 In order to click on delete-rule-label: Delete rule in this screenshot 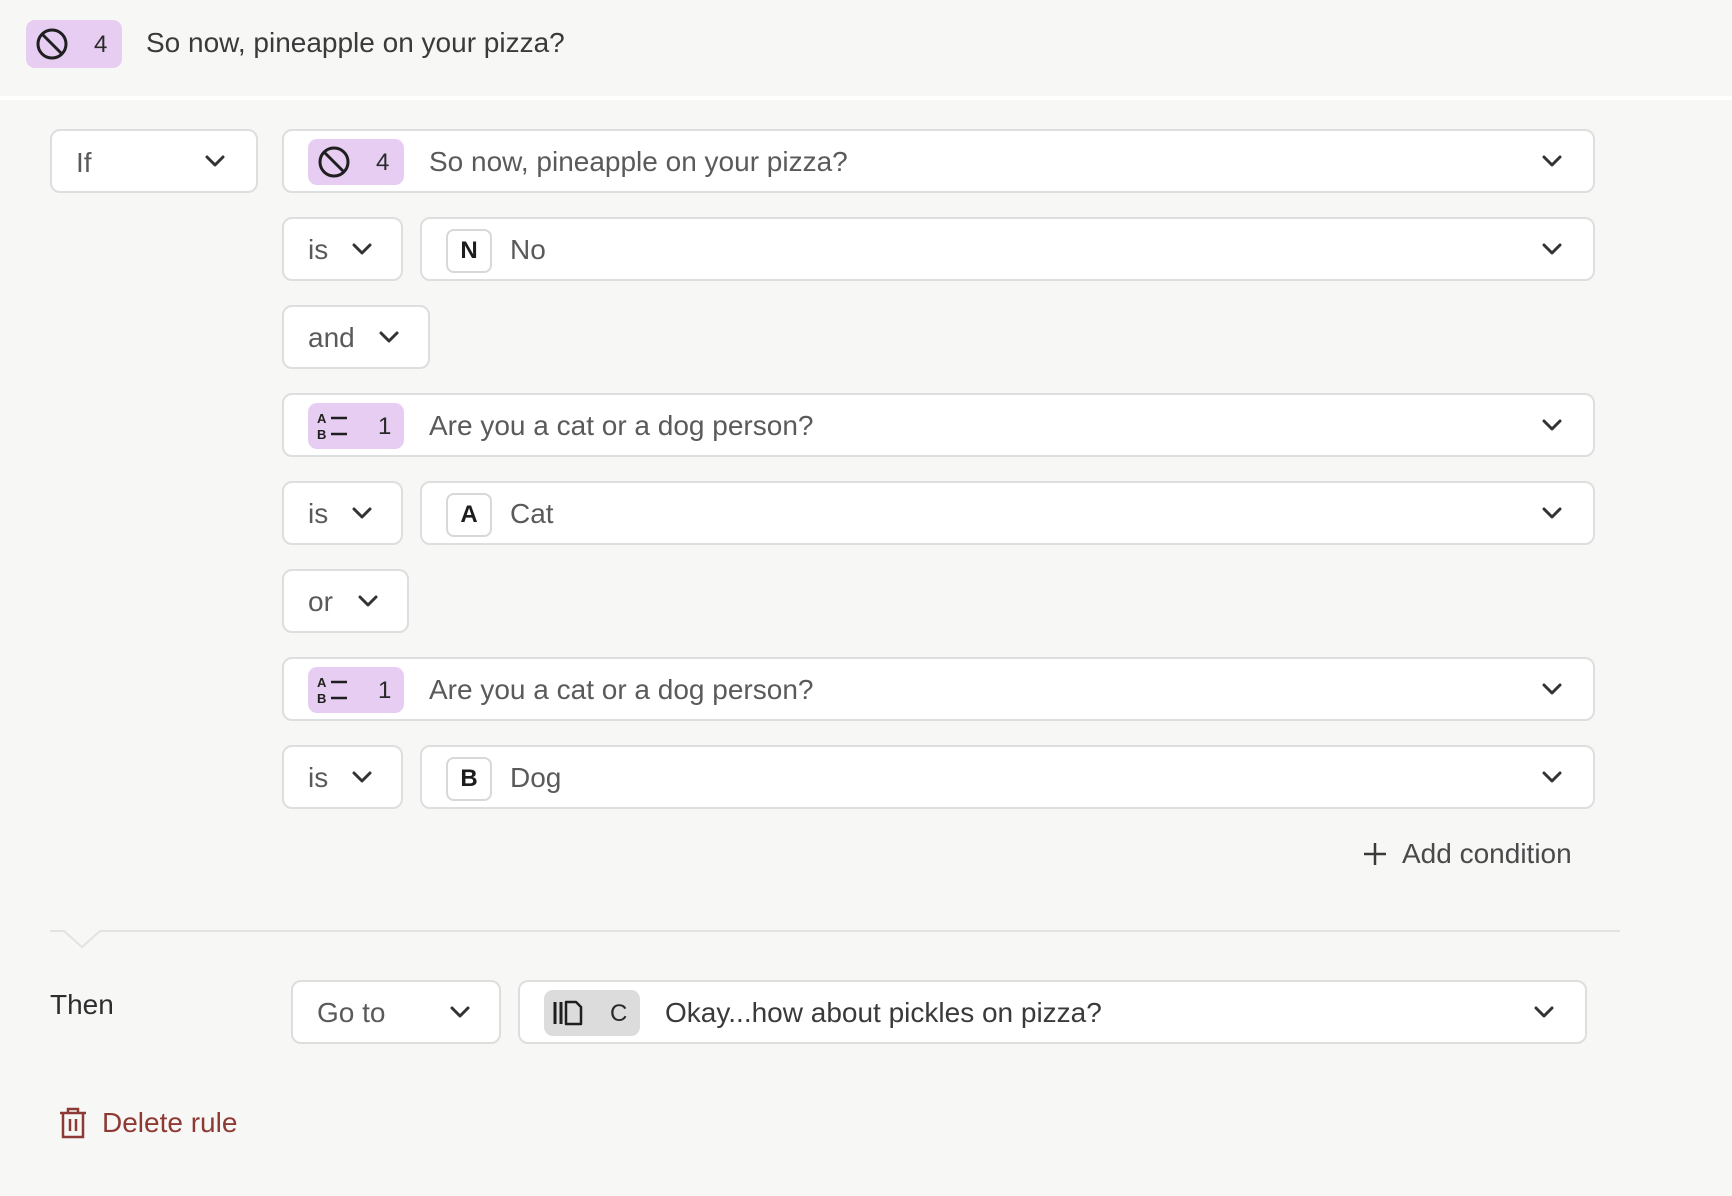, I will do `click(170, 1122)`.